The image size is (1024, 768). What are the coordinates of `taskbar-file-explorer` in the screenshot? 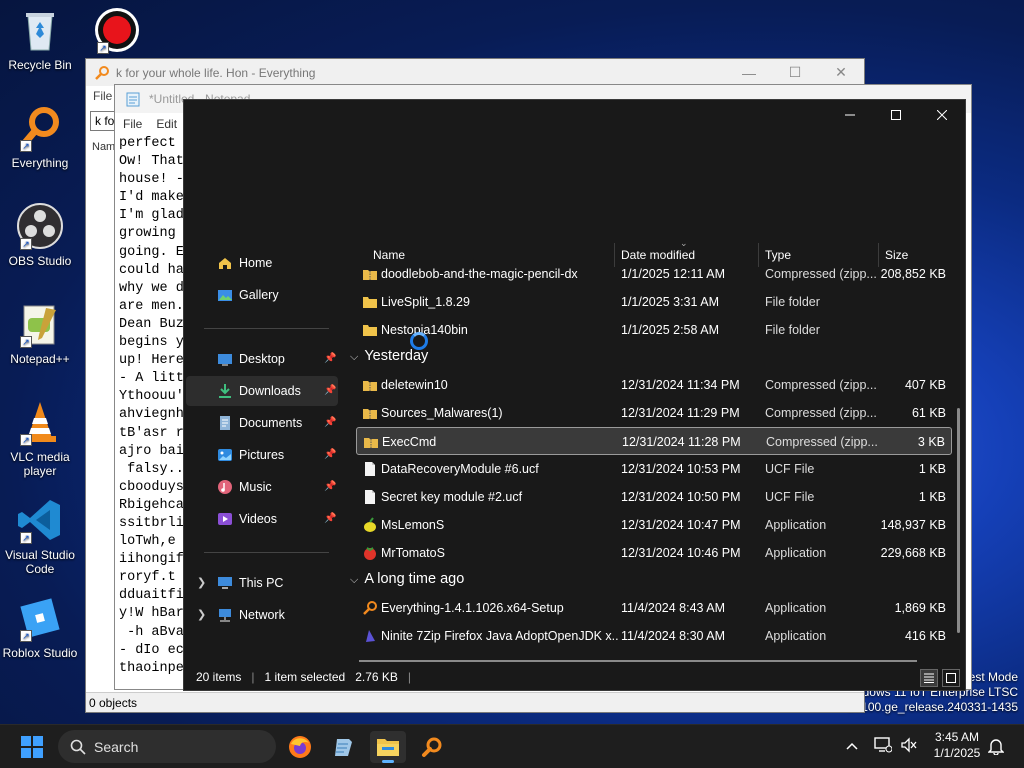 It's located at (388, 747).